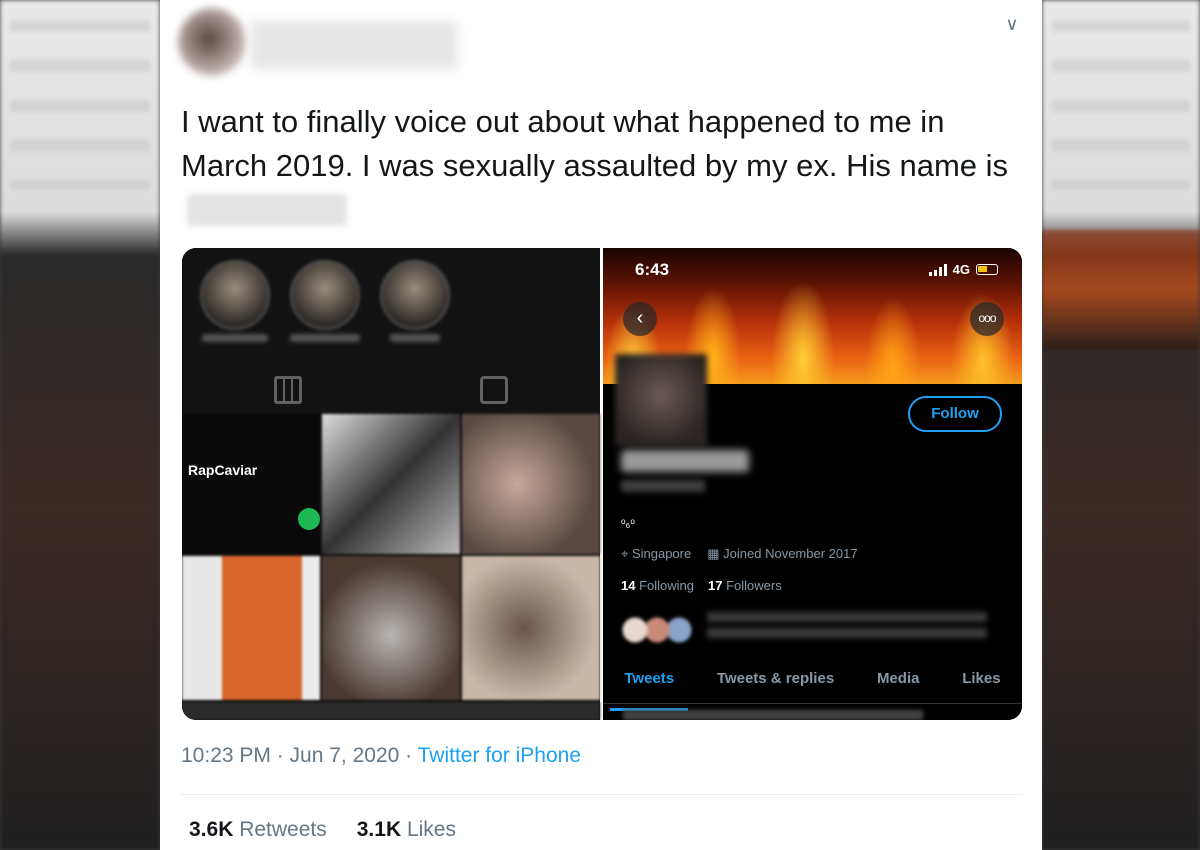  I want to click on location: ⌖ Singapore, so click(656, 553).